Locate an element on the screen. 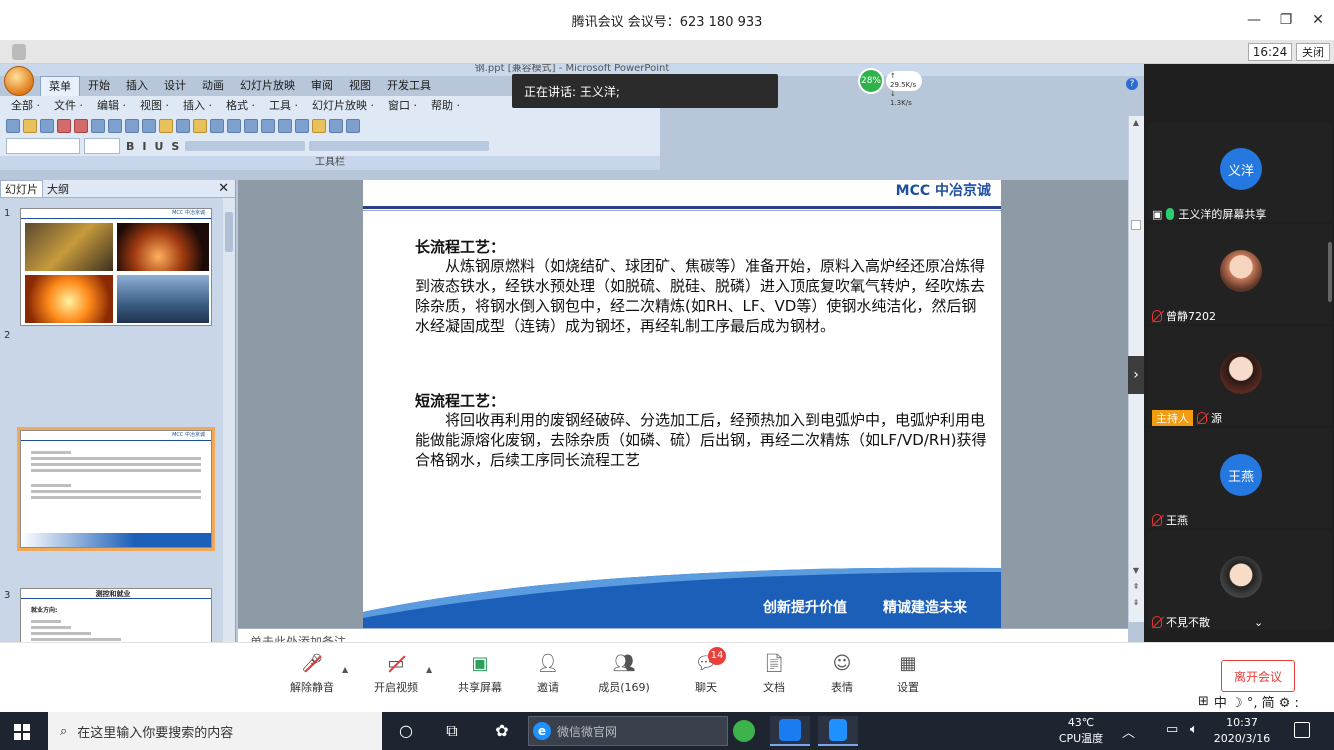  menu-edit: 编辑 · is located at coordinates (111, 106).